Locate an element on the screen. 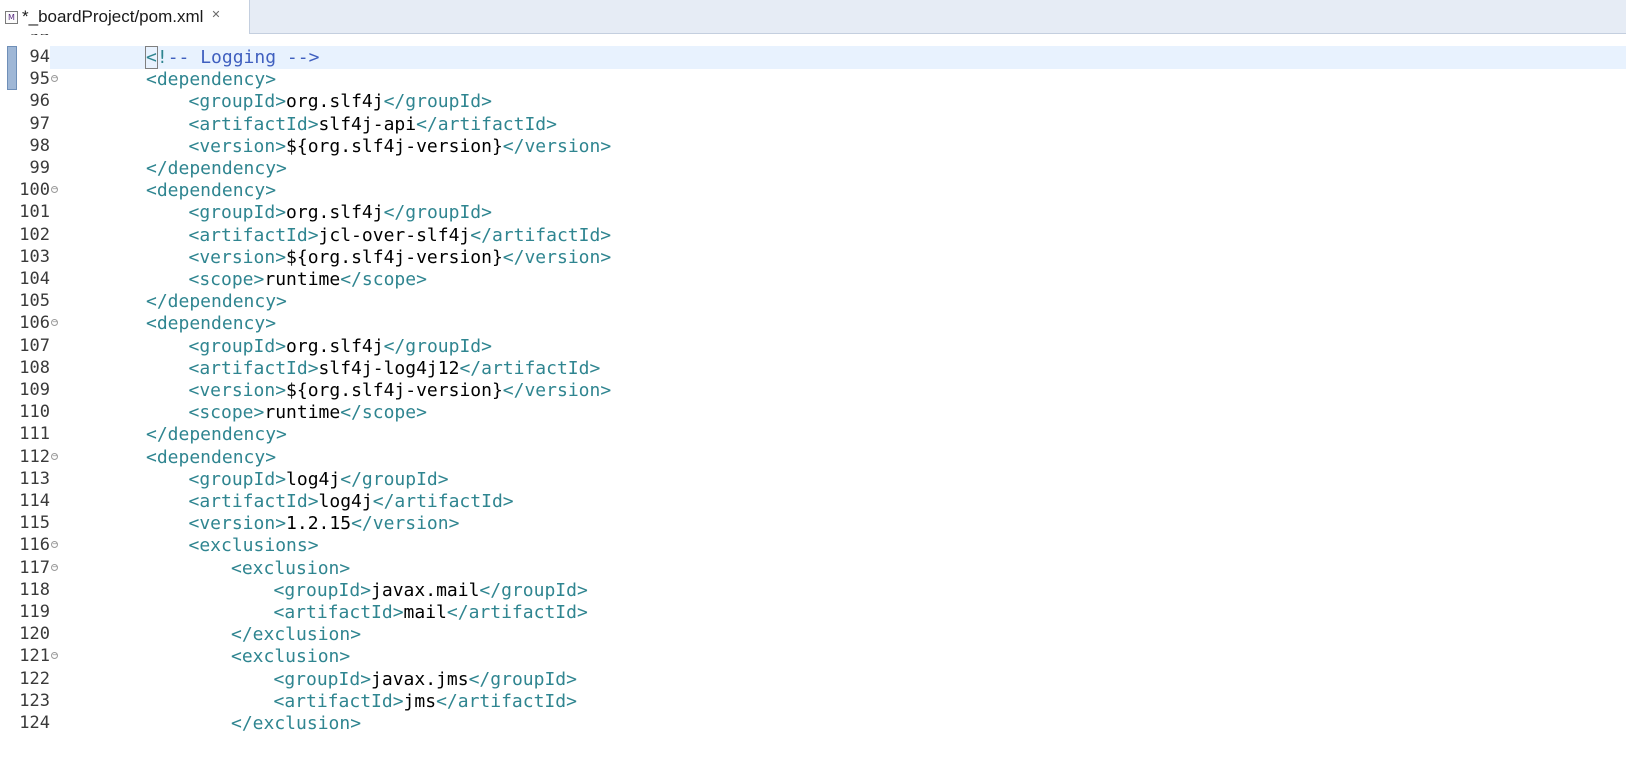 This screenshot has width=1626, height=763. code-line: 110 <scope>runtime</scope> is located at coordinates (813, 412).